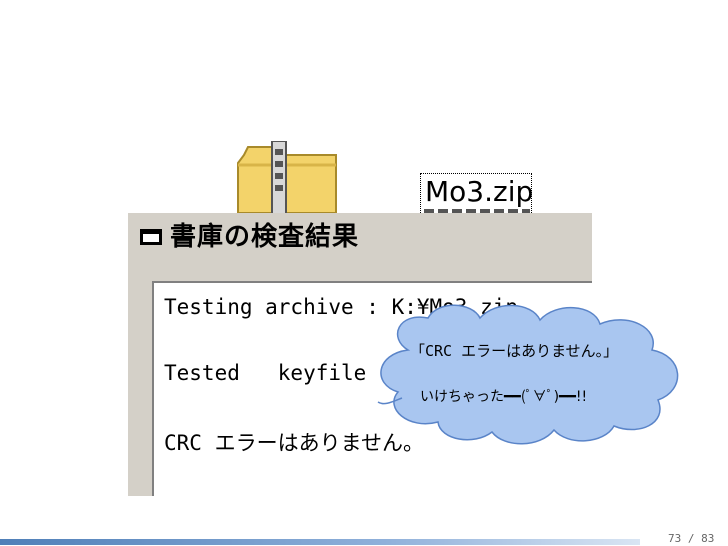  Describe the element at coordinates (265, 237) in the screenshot. I see `dialog-title: 書庫の検査結果` at that location.